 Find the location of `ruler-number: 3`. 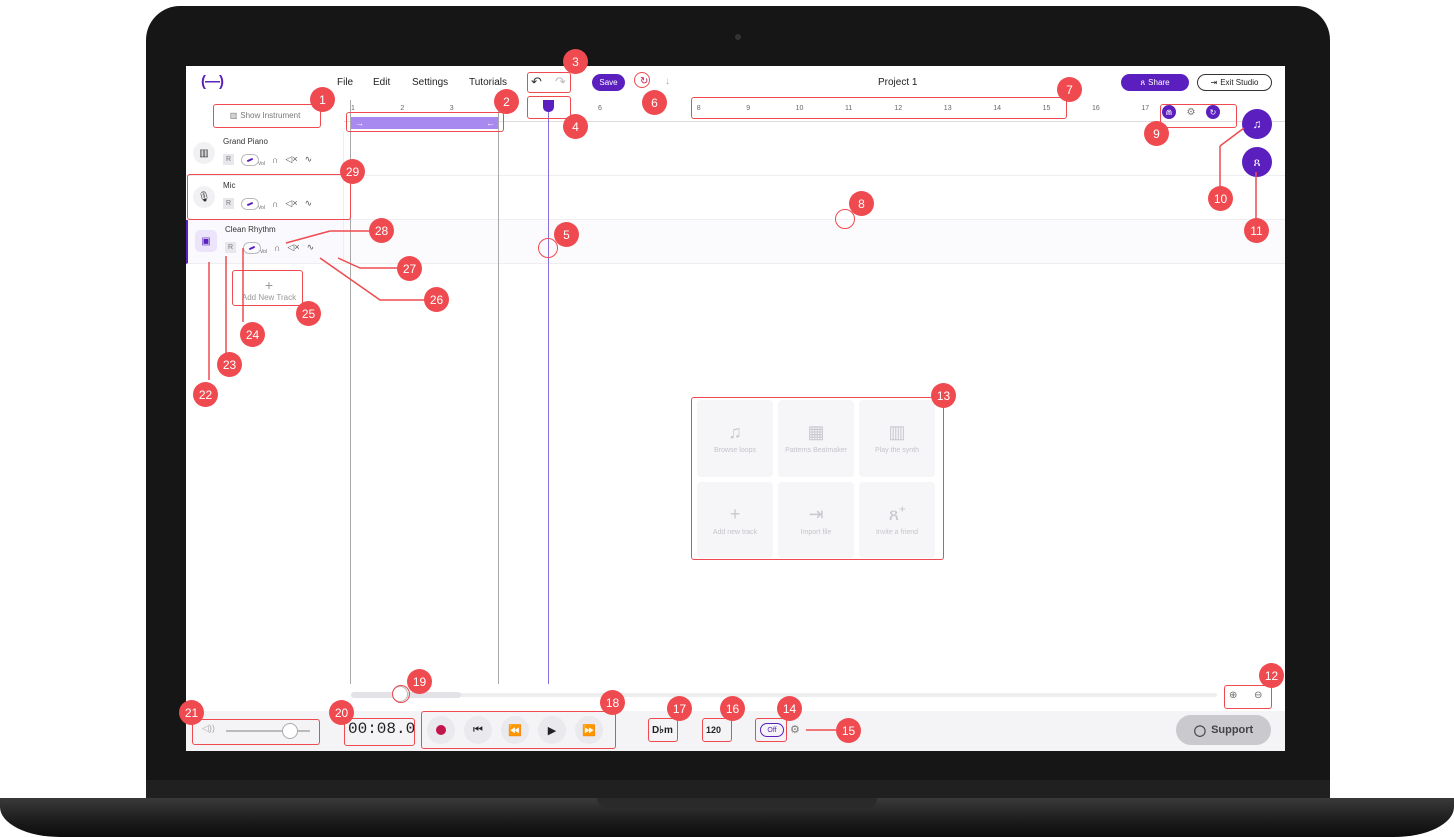

ruler-number: 3 is located at coordinates (451, 108).